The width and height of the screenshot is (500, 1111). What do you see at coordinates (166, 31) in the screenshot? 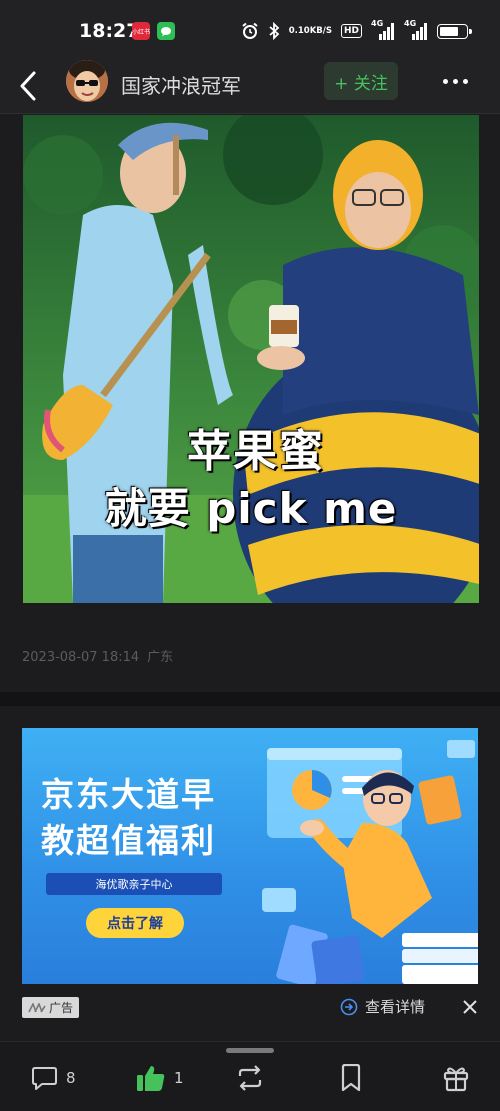
I see `wechat-notification-icon` at bounding box center [166, 31].